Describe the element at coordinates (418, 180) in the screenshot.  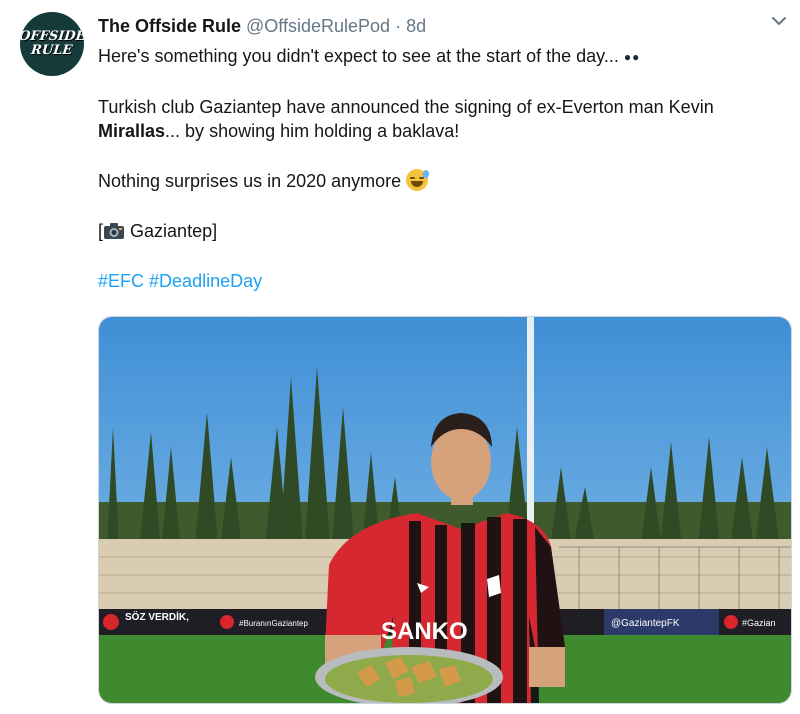
I see `sweat-smile-icon` at that location.